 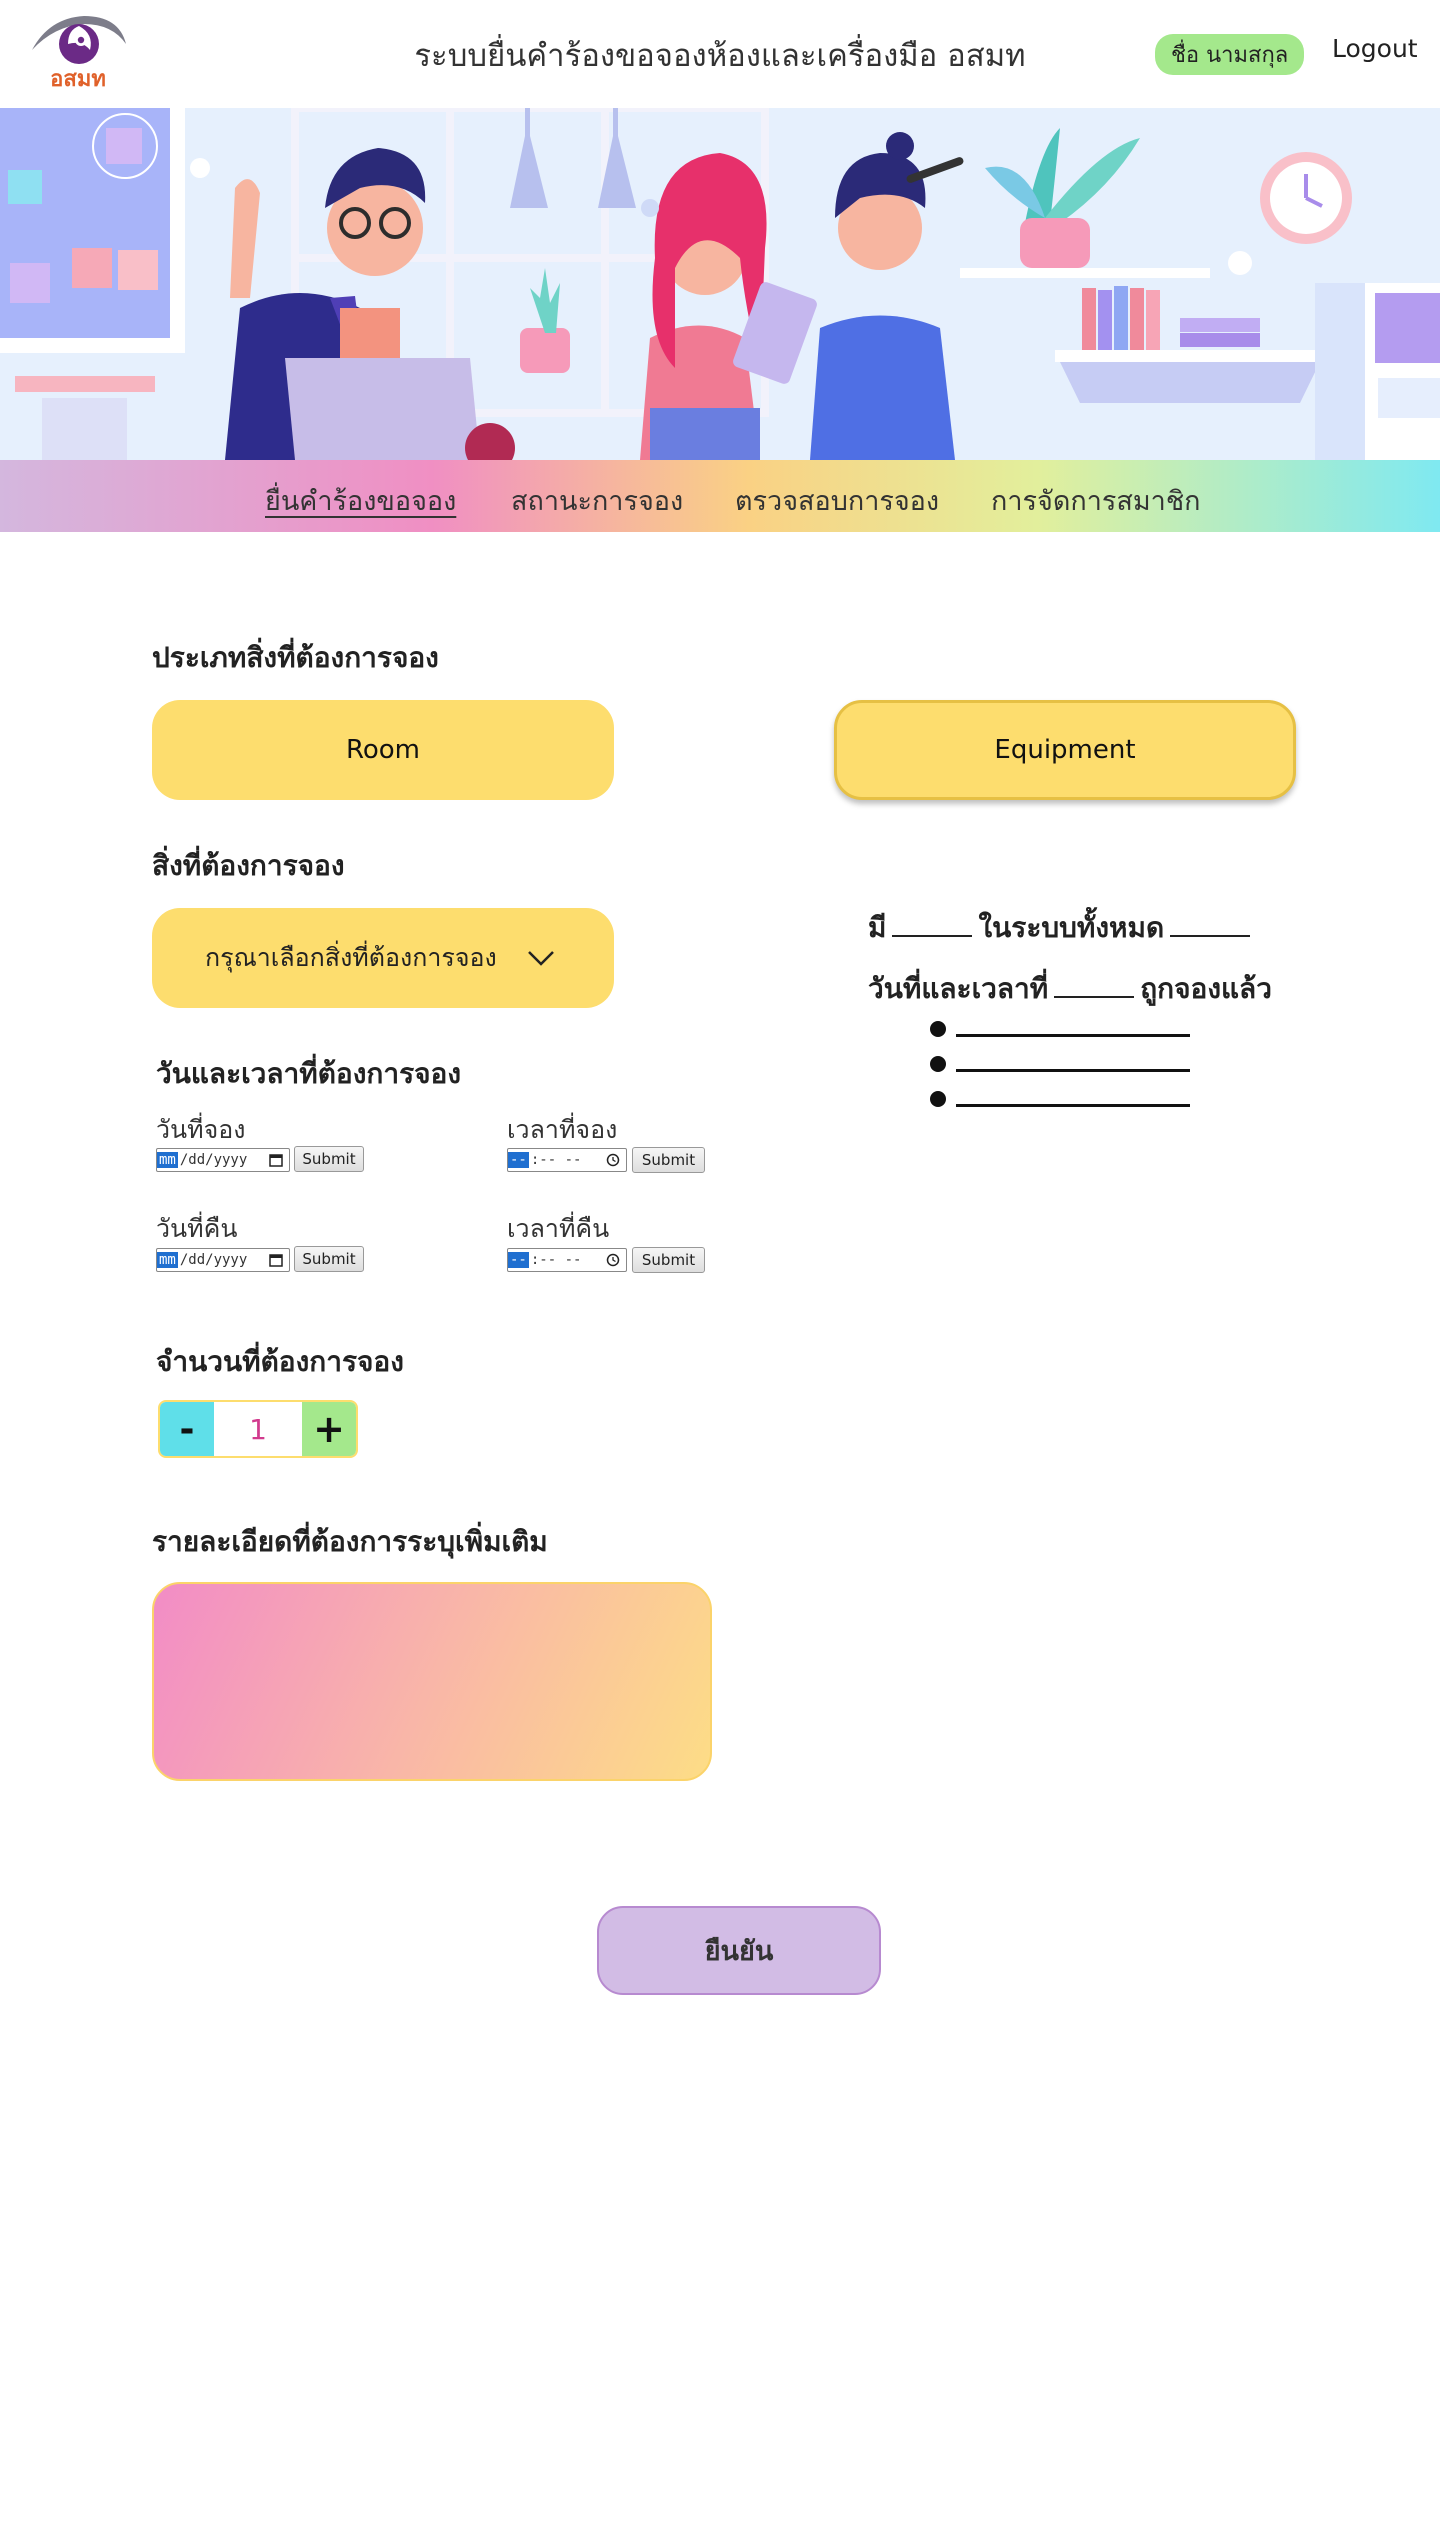 I want to click on booking-time-label: เวลาที่จอง, so click(x=562, y=1129).